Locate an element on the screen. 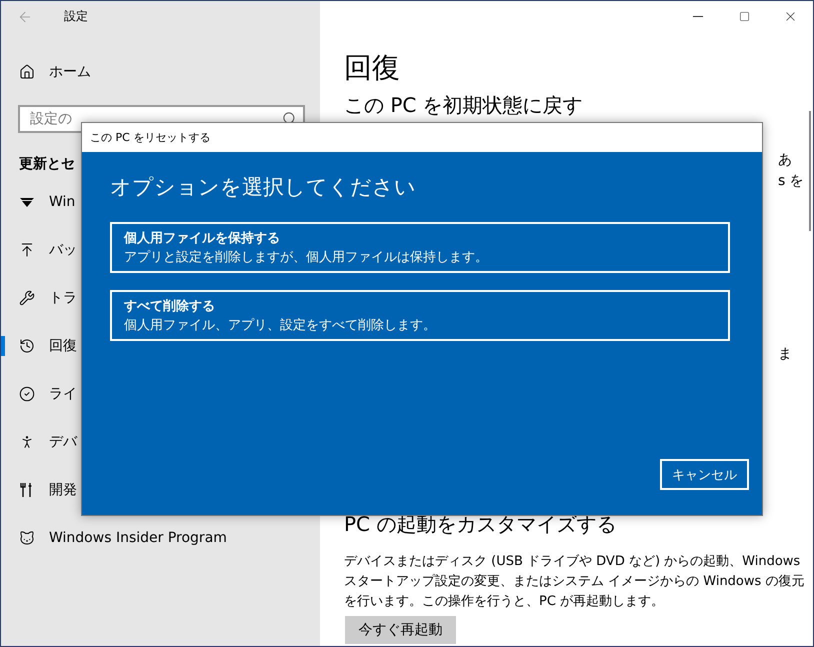  paragraph-text: デバイスまたはディスク (USB ドライブや DVD など) からの起動、Windows スタートアップ設定の変更、またはシステム イメージからの Windows の復元を行います。この操作を行うと、PC が再起動します。 is located at coordinates (575, 582).